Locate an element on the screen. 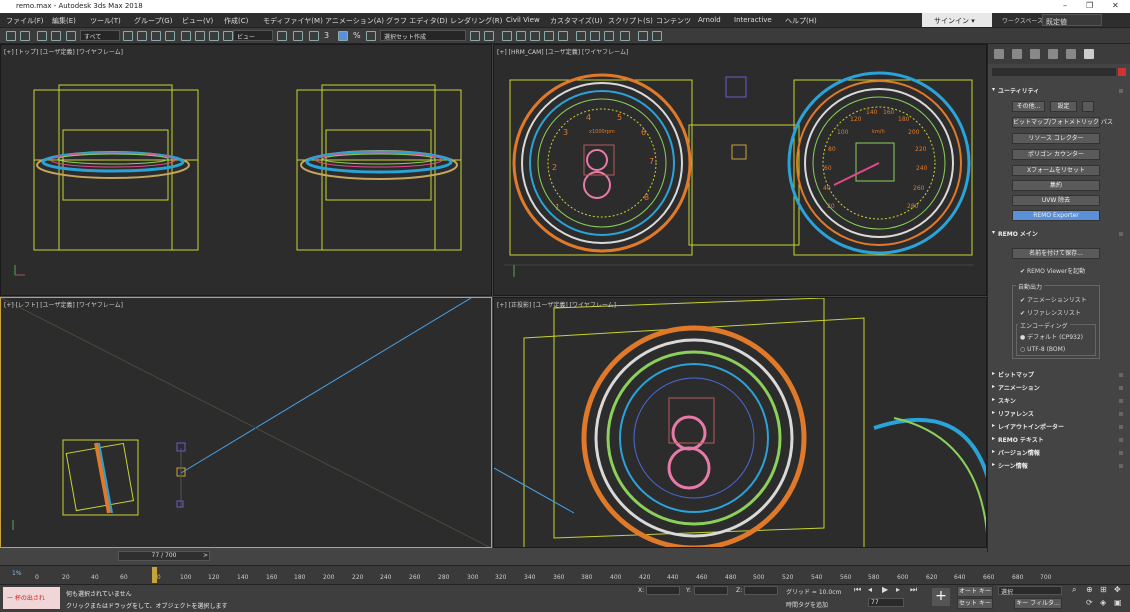 Image resolution: width=1130 pixels, height=612 pixels. menu-animation: アニメーション(A) is located at coordinates (354, 21).